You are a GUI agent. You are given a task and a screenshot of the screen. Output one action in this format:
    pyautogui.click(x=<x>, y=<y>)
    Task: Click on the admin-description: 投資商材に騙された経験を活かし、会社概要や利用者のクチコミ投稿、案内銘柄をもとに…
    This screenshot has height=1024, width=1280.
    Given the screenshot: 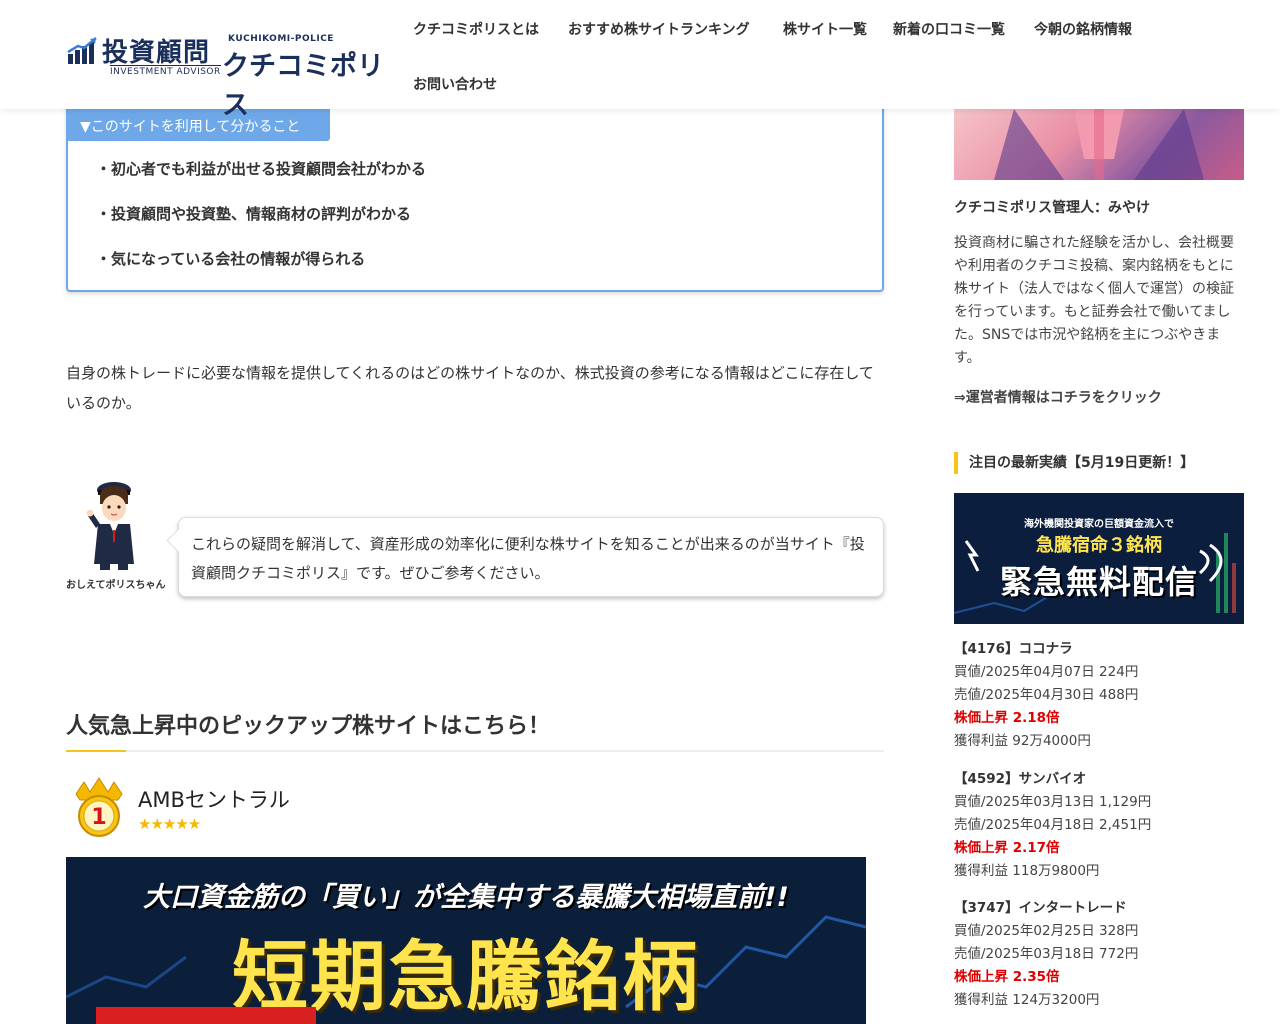 What is the action you would take?
    pyautogui.click(x=1094, y=300)
    